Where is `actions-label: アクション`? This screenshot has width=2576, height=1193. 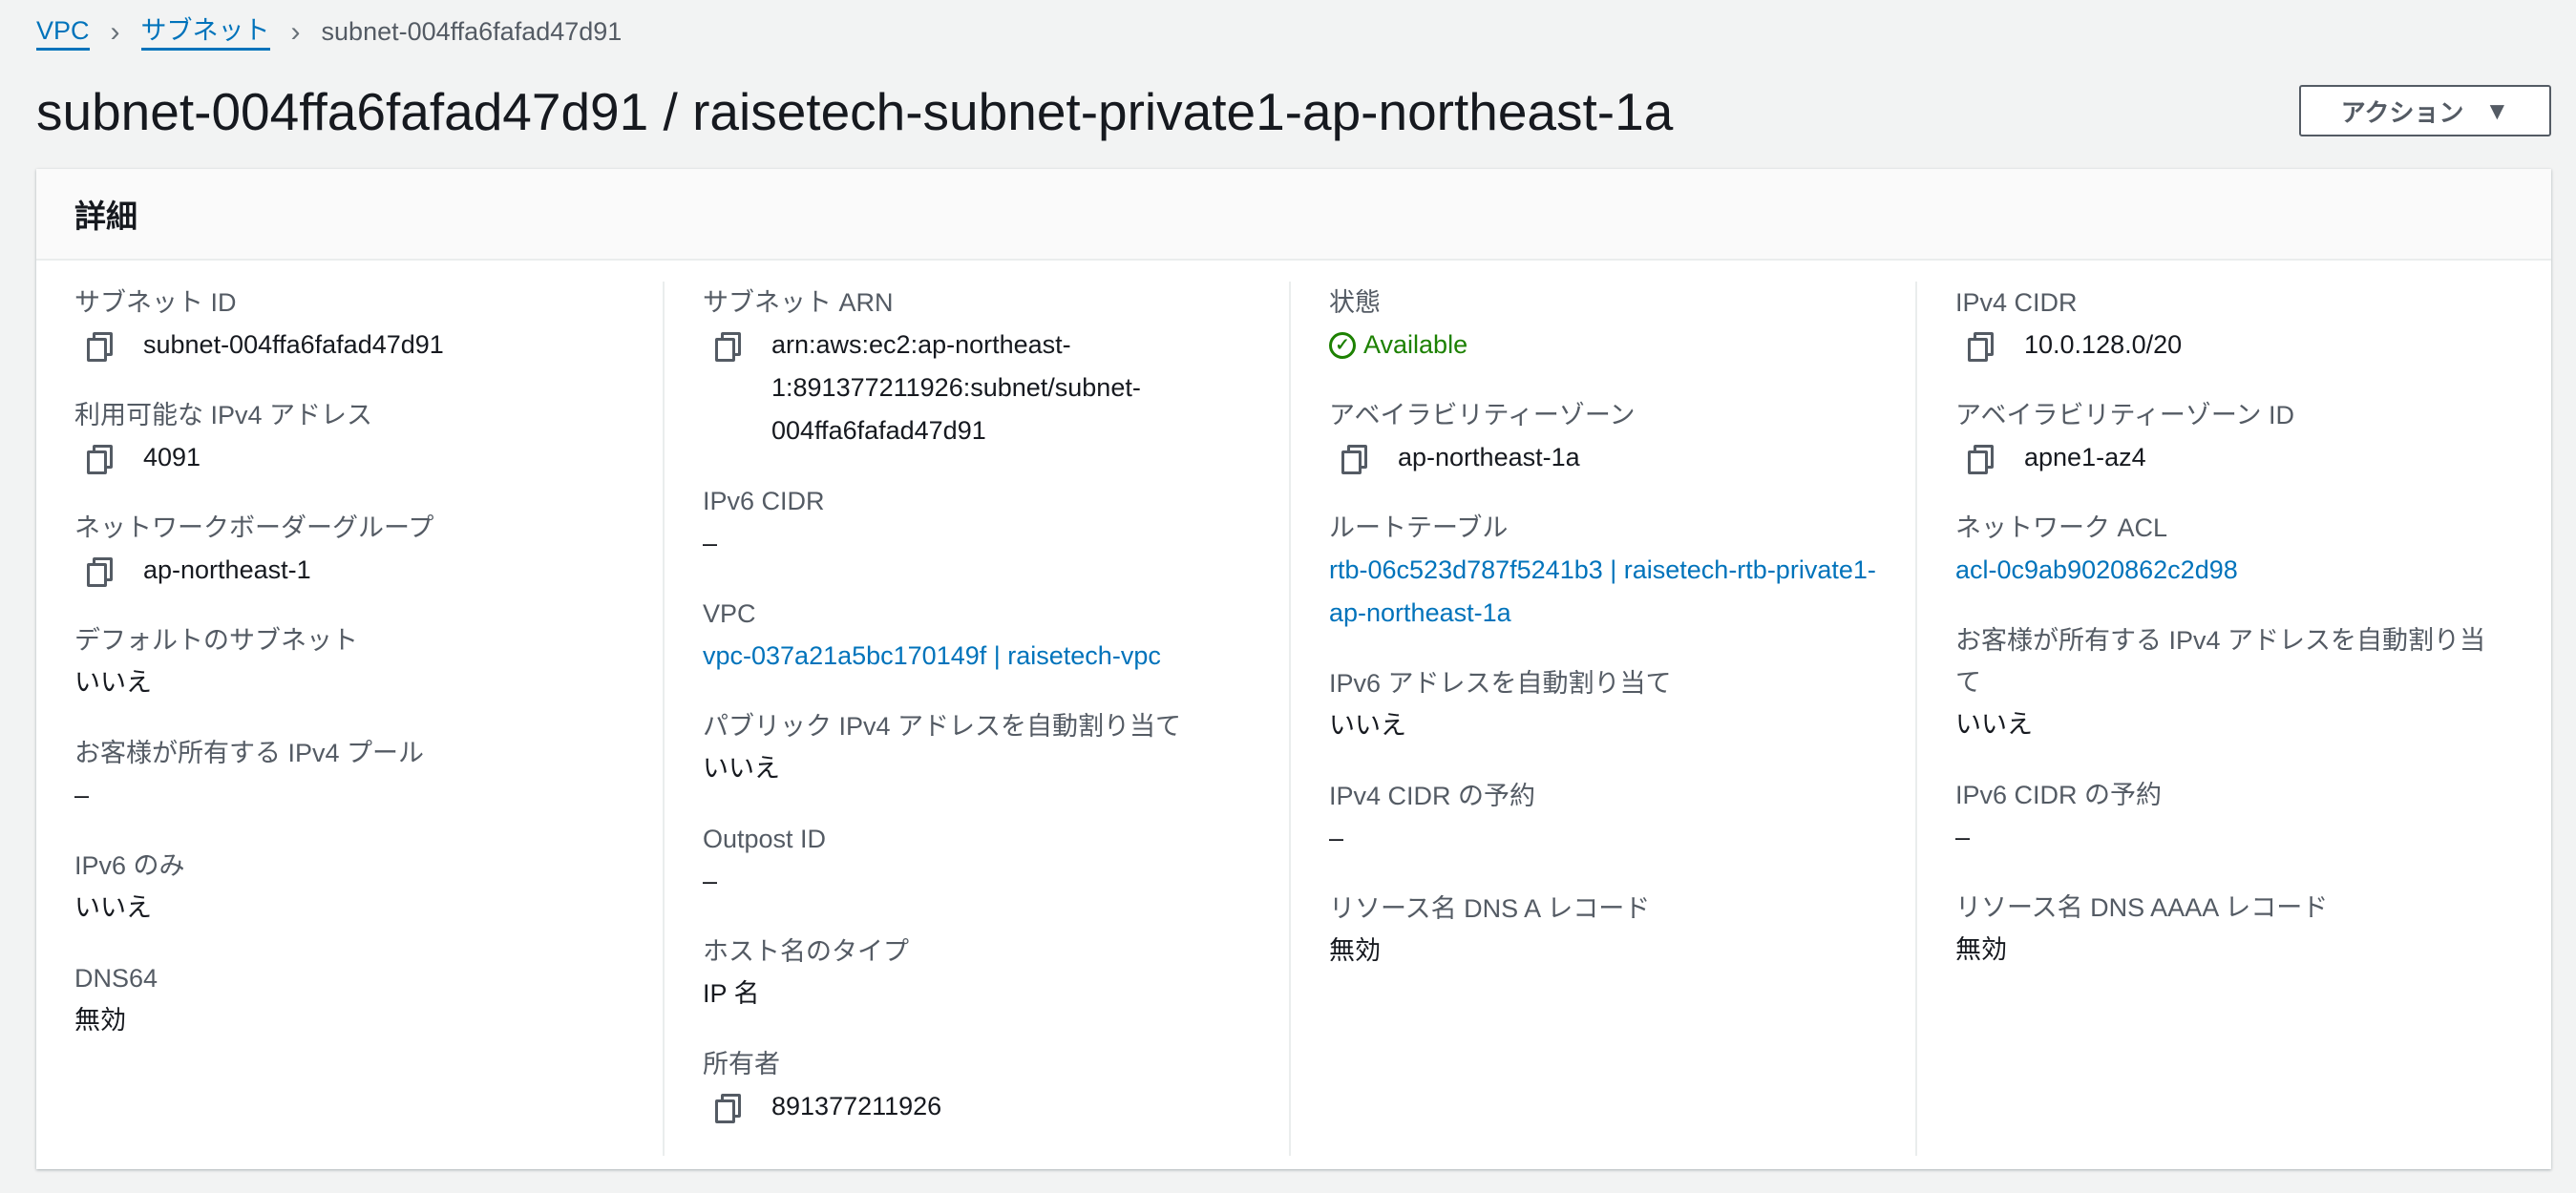 actions-label: アクション is located at coordinates (2402, 112).